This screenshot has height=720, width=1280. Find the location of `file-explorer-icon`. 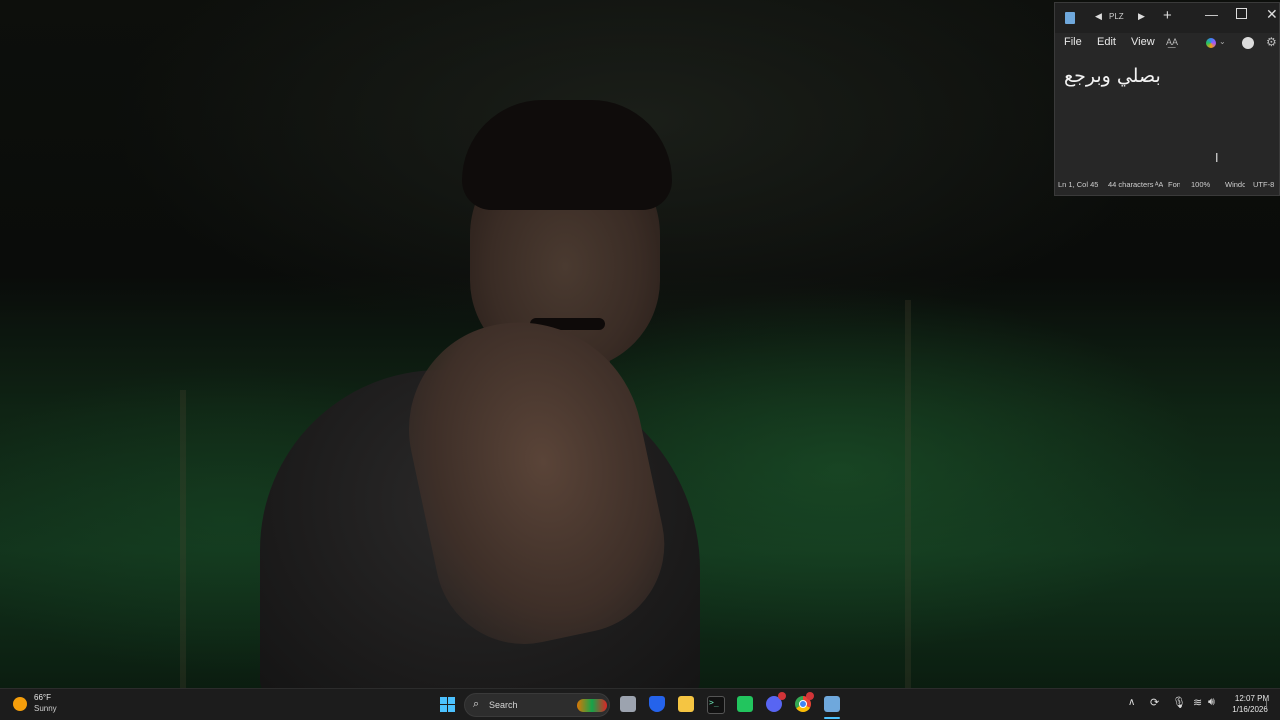

file-explorer-icon is located at coordinates (686, 704).